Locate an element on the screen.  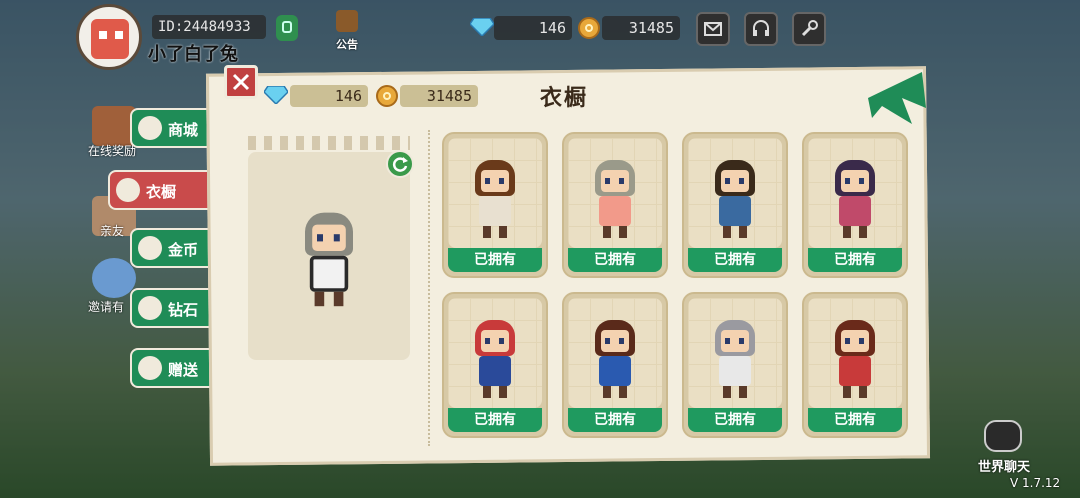
close-icon is located at coordinates (241, 82).